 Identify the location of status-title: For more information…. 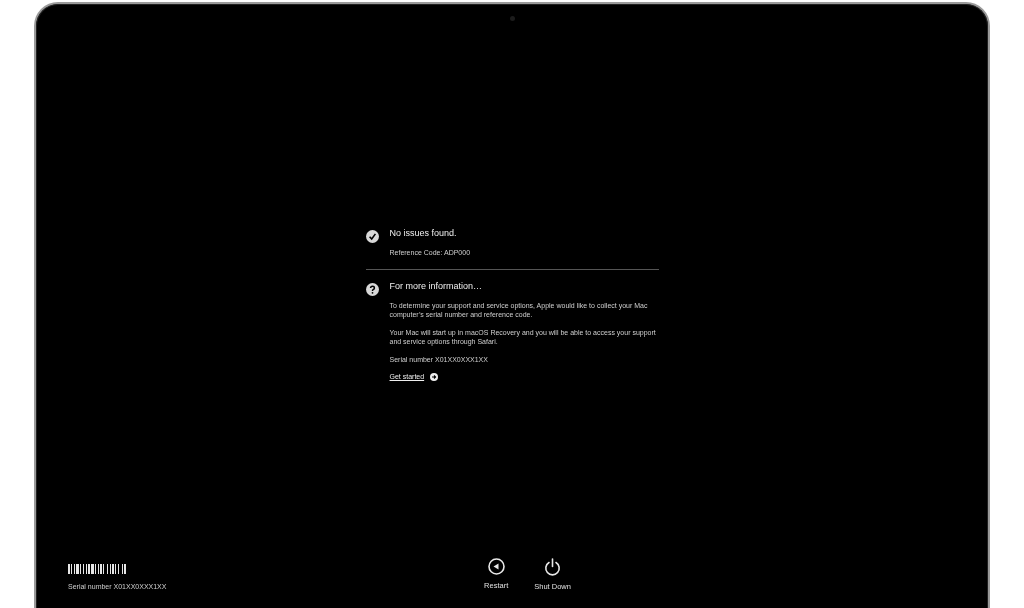
(436, 287).